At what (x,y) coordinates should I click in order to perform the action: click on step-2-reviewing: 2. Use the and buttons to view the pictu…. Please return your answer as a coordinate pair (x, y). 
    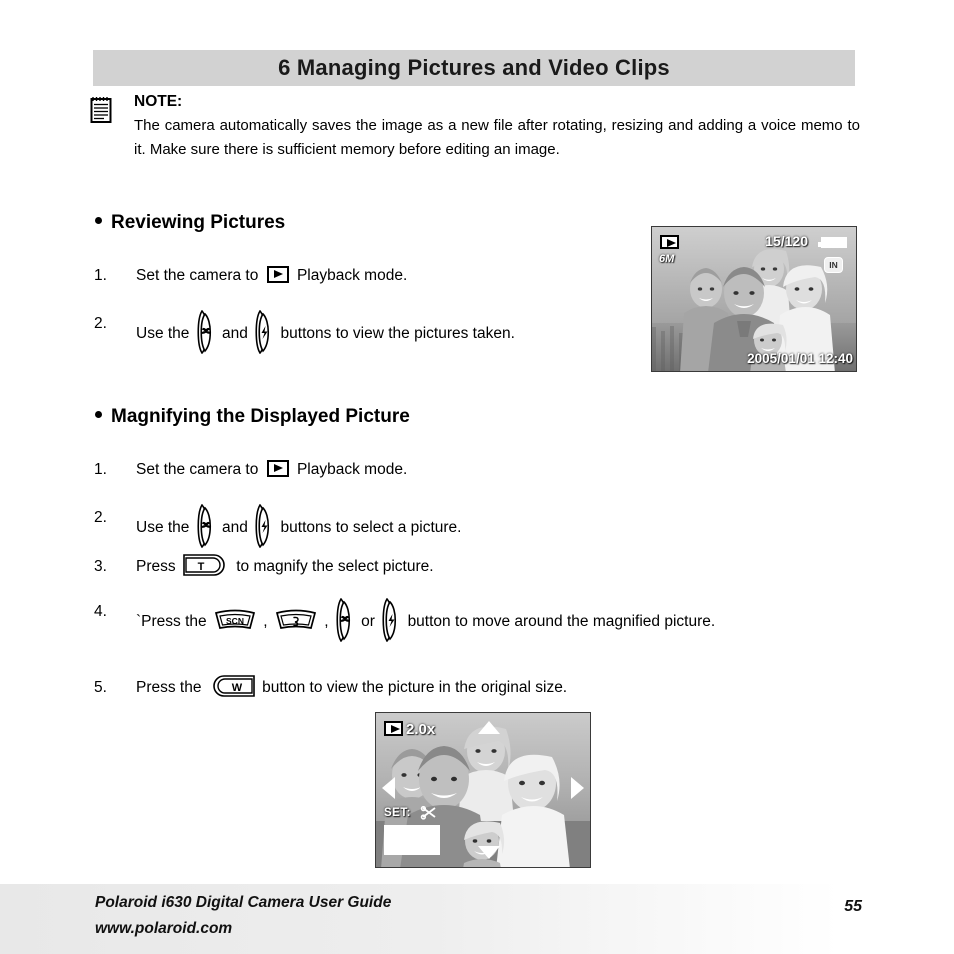
    Looking at the image, I should click on (357, 332).